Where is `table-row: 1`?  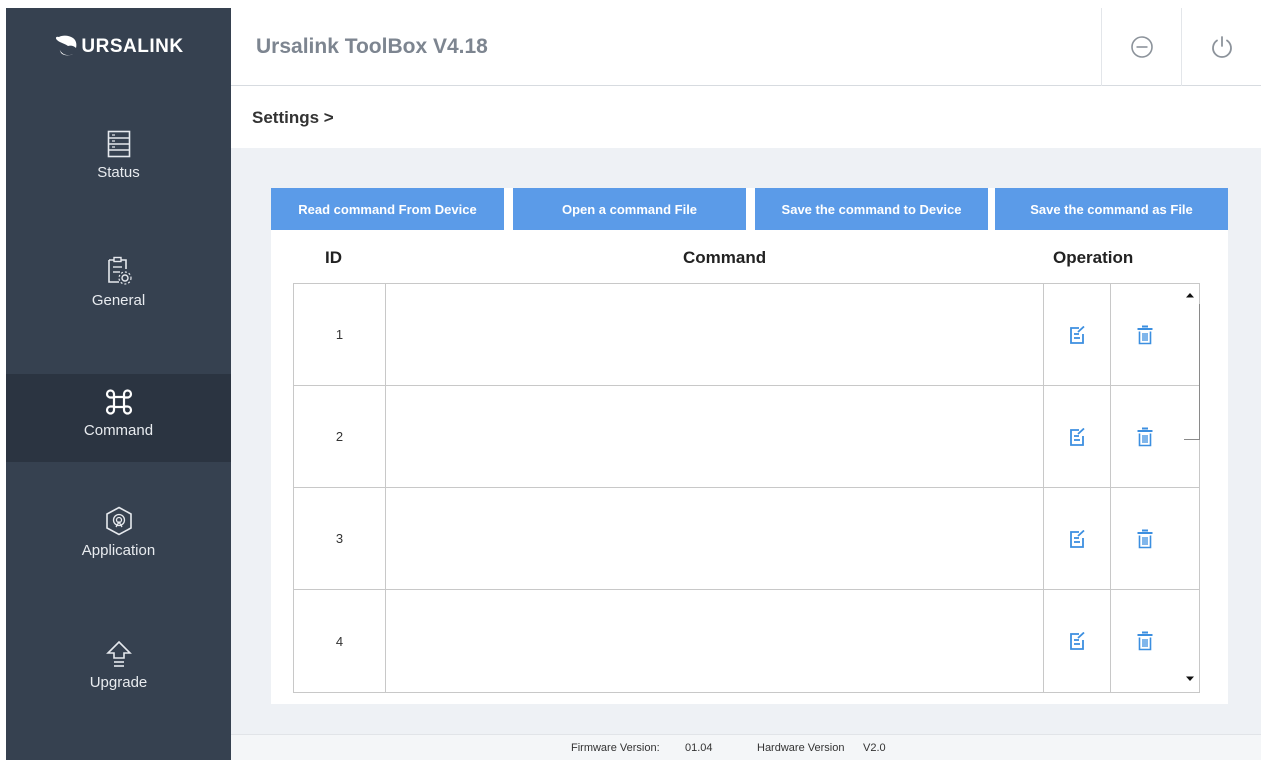
table-row: 1 is located at coordinates (746, 335).